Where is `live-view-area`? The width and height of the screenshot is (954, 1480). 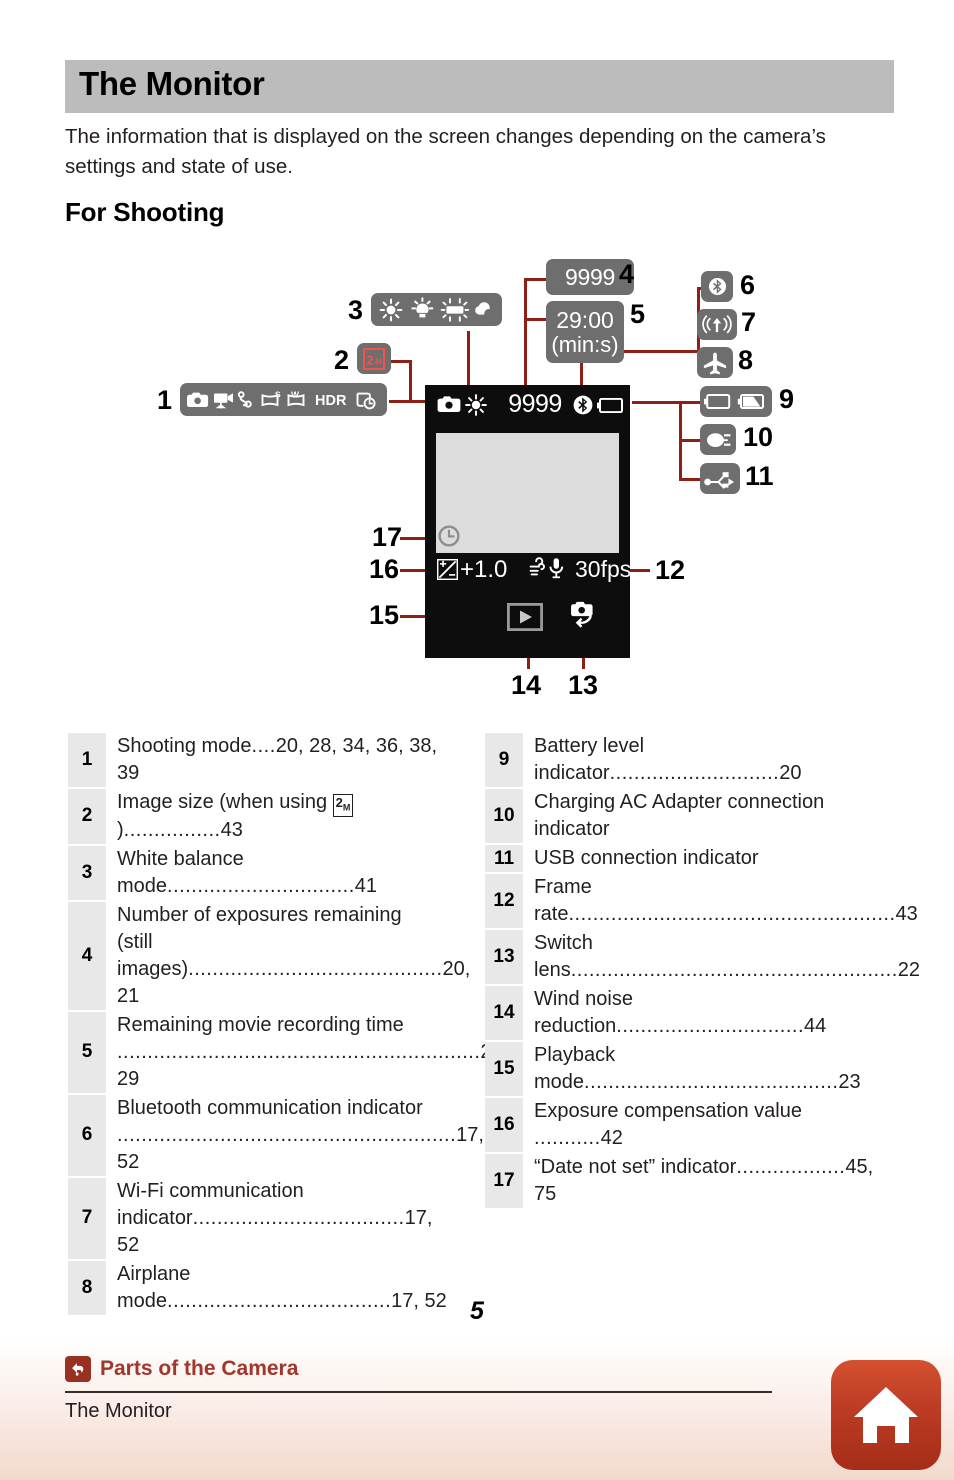 live-view-area is located at coordinates (527, 493).